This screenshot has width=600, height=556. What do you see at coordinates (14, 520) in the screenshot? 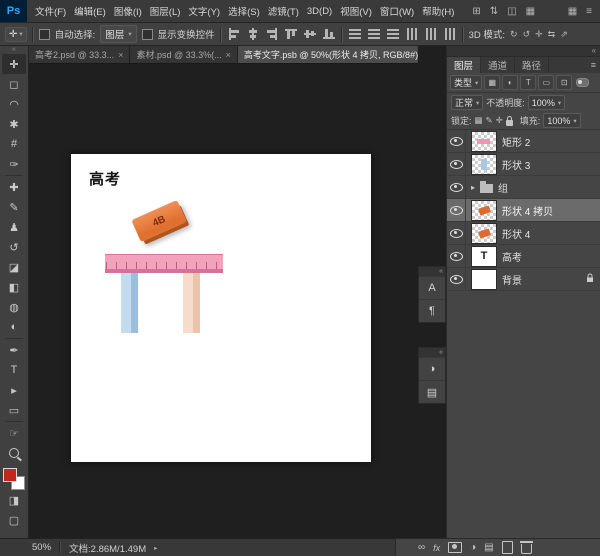
I see `screen-mode-button: ▢` at bounding box center [14, 520].